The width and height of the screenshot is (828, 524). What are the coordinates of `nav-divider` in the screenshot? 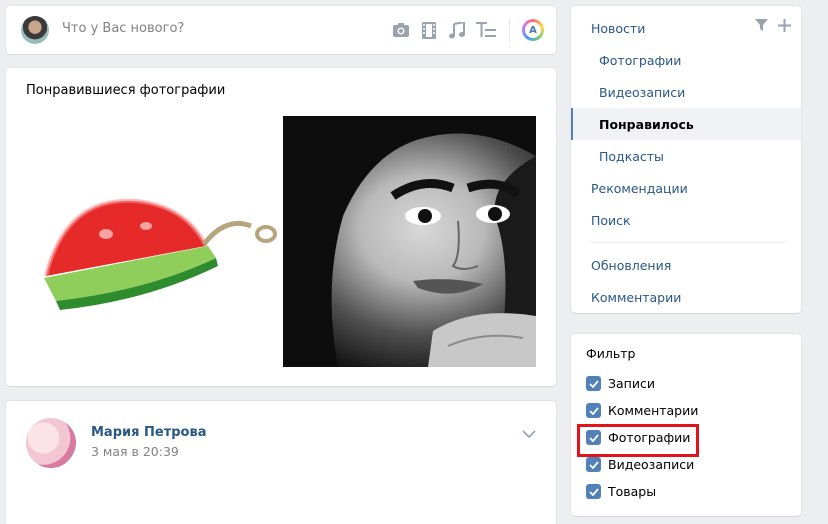 It's located at (688, 242).